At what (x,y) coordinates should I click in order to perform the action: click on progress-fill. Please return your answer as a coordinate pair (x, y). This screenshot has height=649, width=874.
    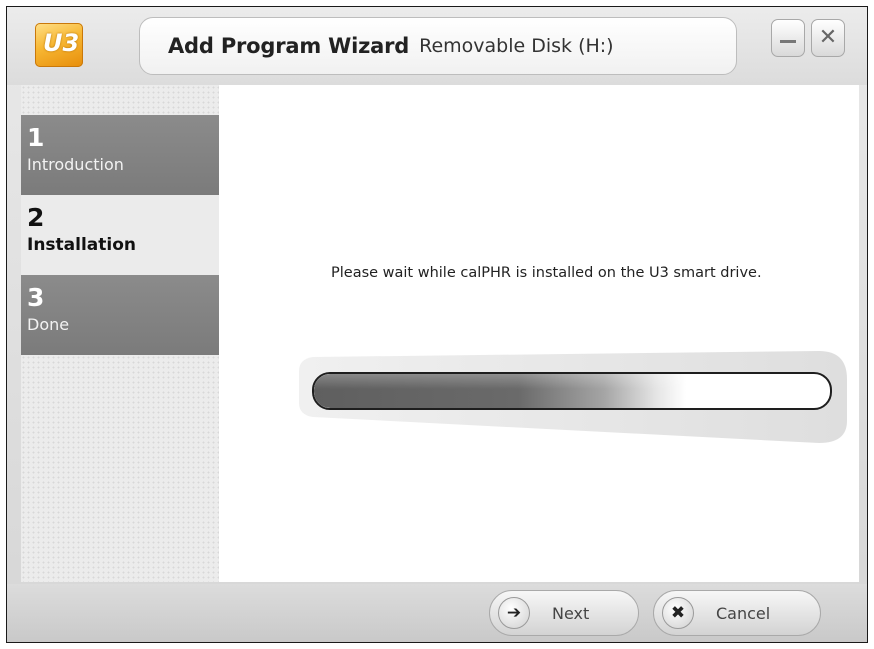
    Looking at the image, I should click on (500, 391).